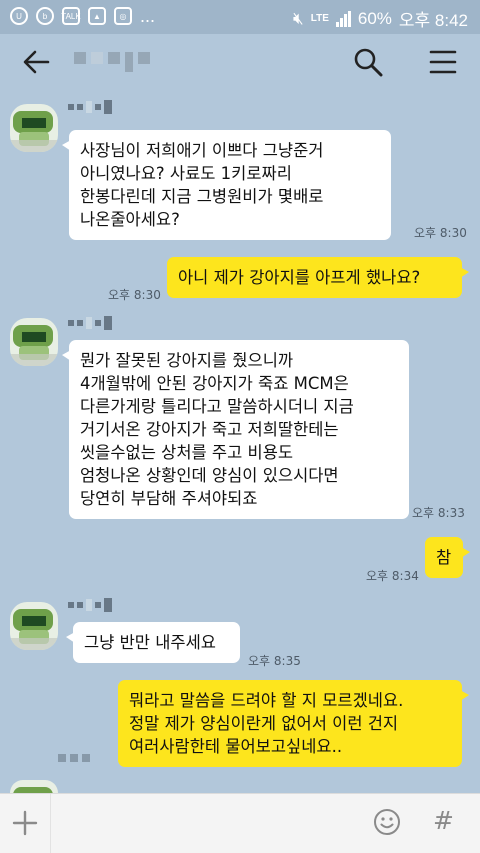 This screenshot has width=480, height=853. What do you see at coordinates (374, 18) in the screenshot?
I see `battery-percent: 60%` at bounding box center [374, 18].